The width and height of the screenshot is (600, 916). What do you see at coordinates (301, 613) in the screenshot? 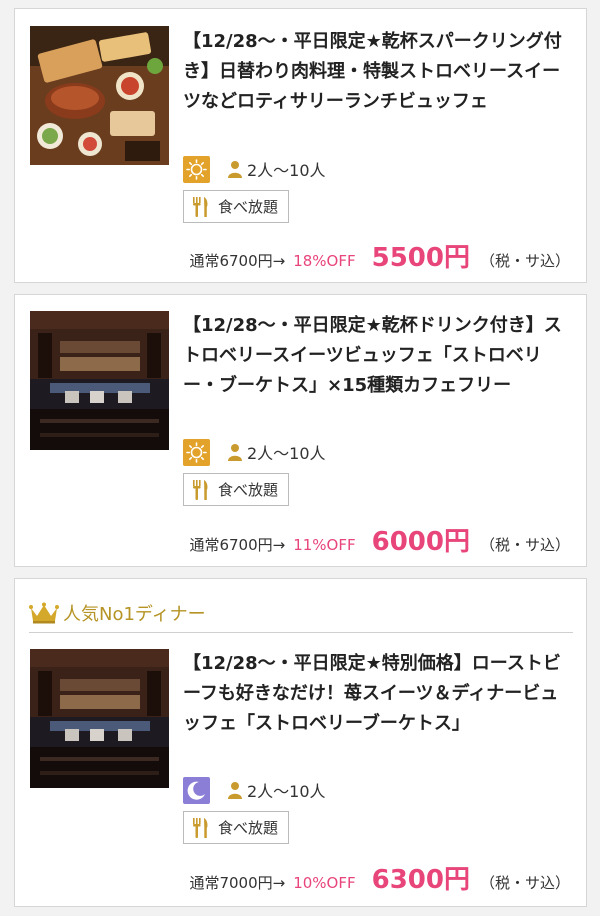
I see `ranking-header: 人気No1ディナー` at bounding box center [301, 613].